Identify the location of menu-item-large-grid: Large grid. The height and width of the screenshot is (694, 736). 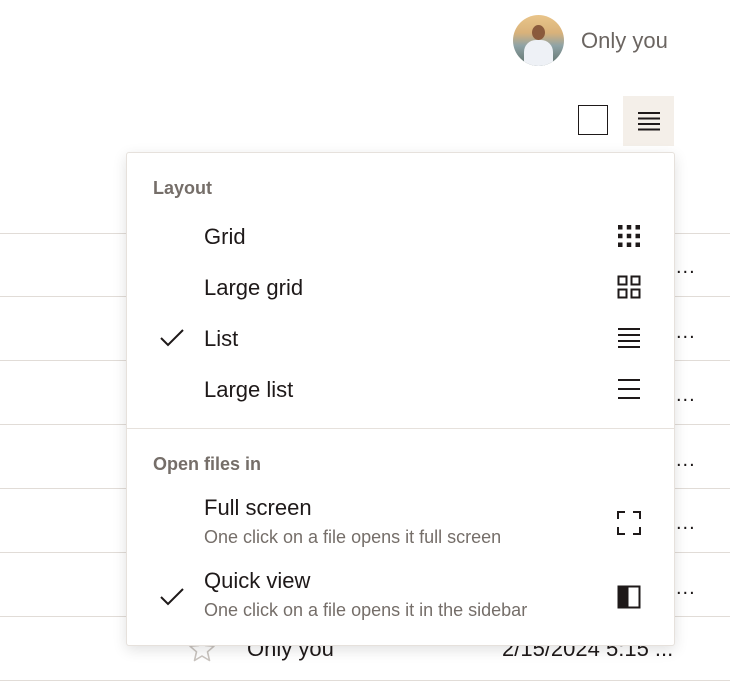
(400, 287).